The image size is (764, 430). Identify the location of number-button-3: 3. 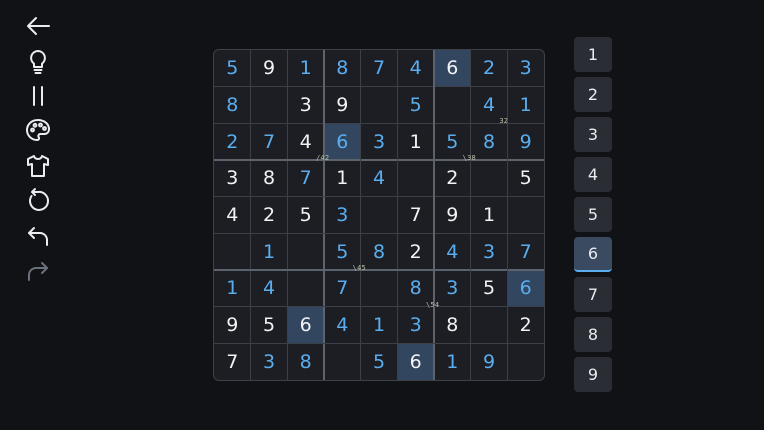
(593, 134).